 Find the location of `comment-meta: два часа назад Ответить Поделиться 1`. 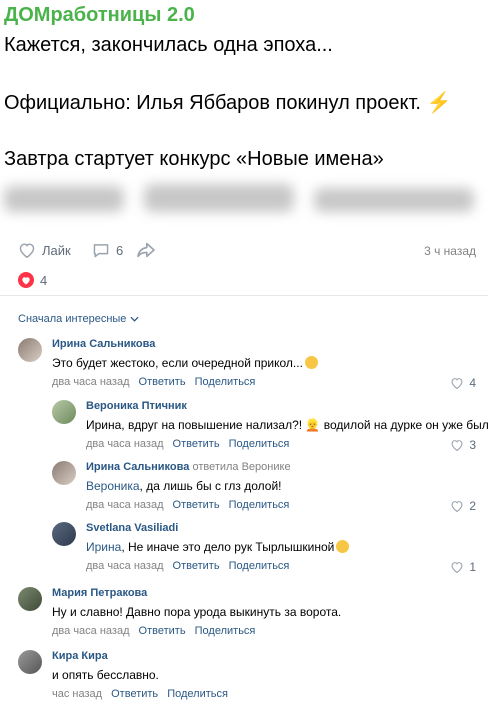

comment-meta: два часа назад Ответить Поделиться 1 is located at coordinates (281, 567).